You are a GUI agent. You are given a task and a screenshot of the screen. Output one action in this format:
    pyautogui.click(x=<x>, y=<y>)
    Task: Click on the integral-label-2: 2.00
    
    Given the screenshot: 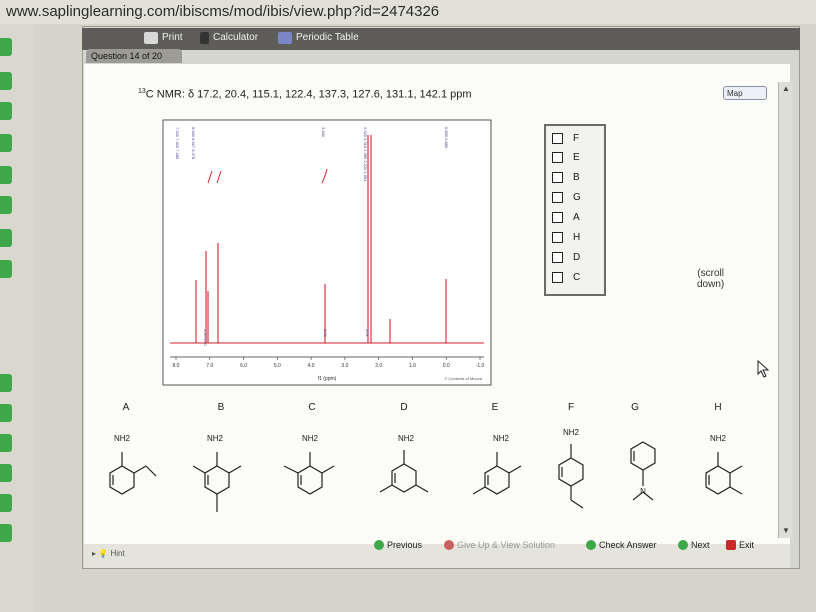 What is the action you would take?
    pyautogui.click(x=325, y=333)
    